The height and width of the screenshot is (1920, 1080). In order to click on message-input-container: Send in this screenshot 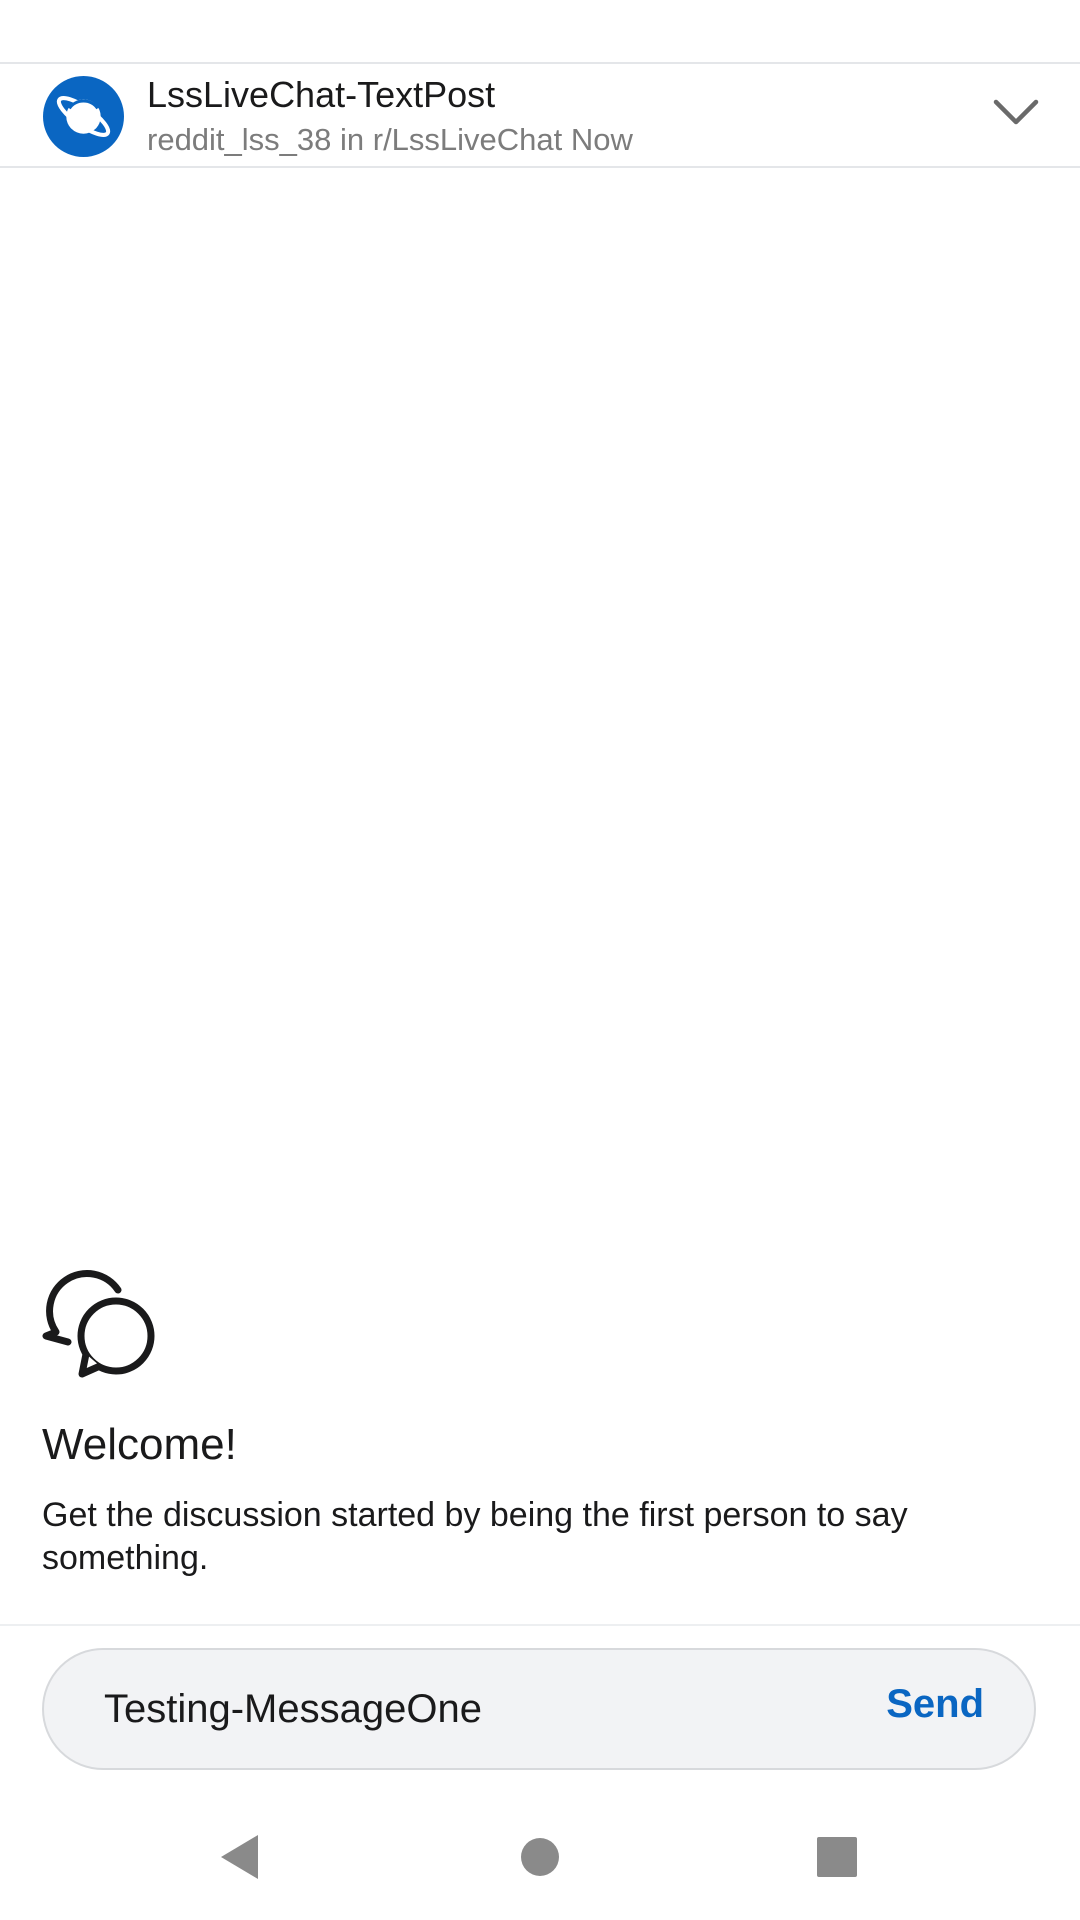, I will do `click(539, 1709)`.